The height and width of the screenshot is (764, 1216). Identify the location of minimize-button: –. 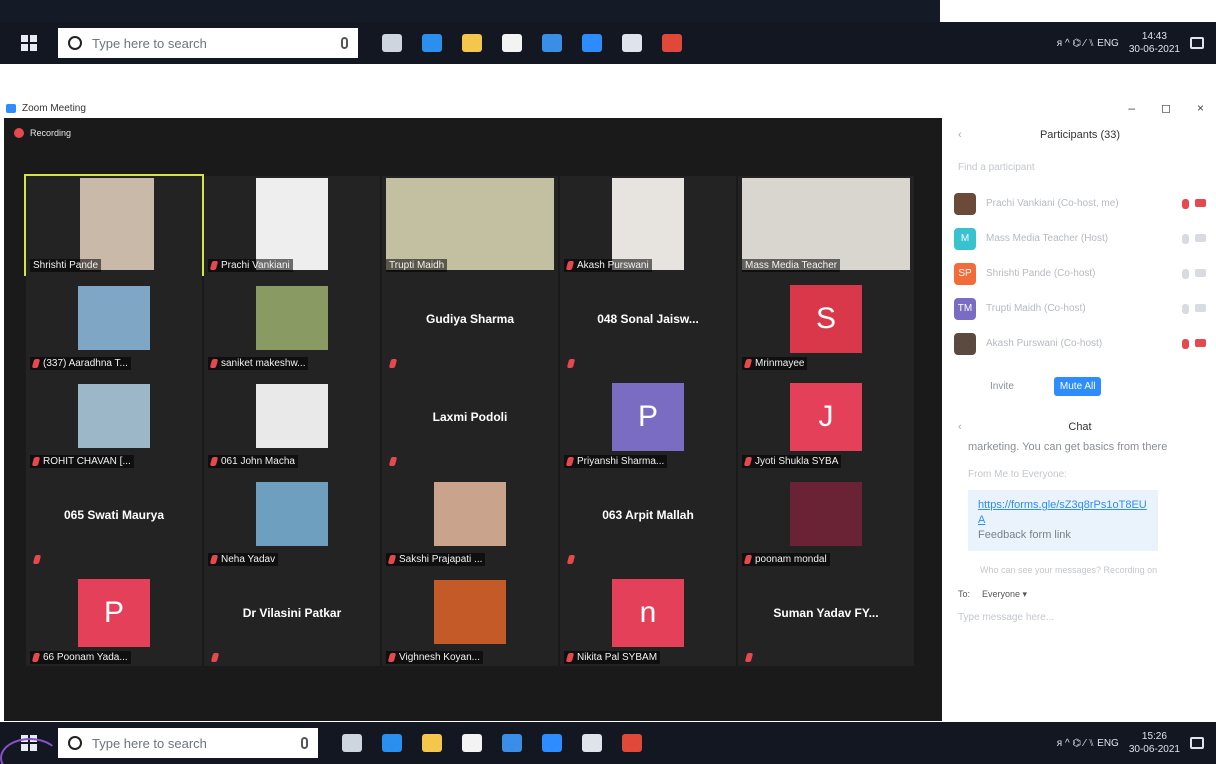
(1131, 108).